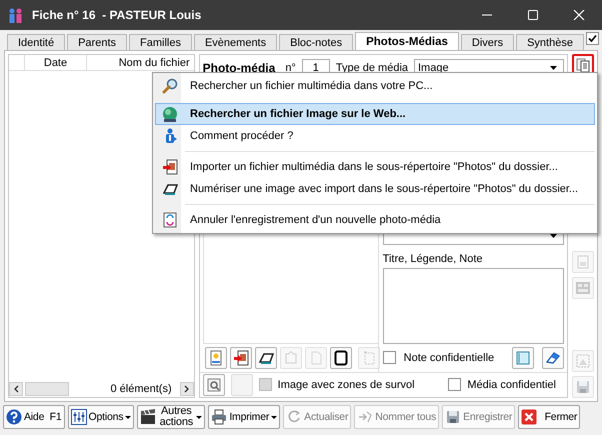 The width and height of the screenshot is (602, 435). I want to click on tab: Familles, so click(160, 42).